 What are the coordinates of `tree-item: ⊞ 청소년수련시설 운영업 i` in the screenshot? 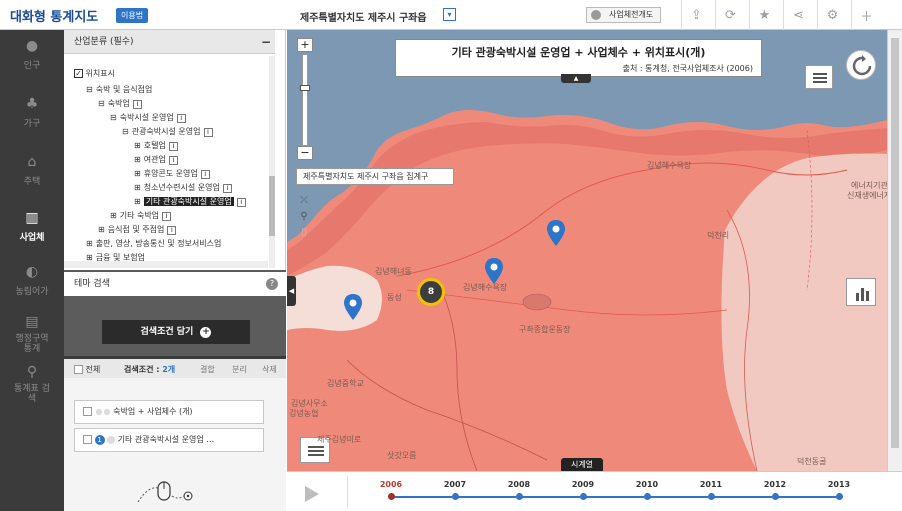 It's located at (183, 187).